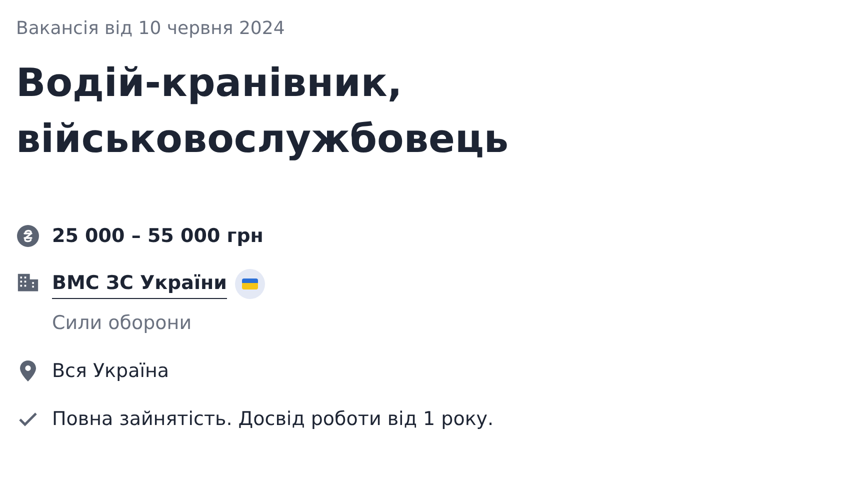 This screenshot has height=488, width=865. What do you see at coordinates (111, 371) in the screenshot?
I see `location-text: Вся Україна` at bounding box center [111, 371].